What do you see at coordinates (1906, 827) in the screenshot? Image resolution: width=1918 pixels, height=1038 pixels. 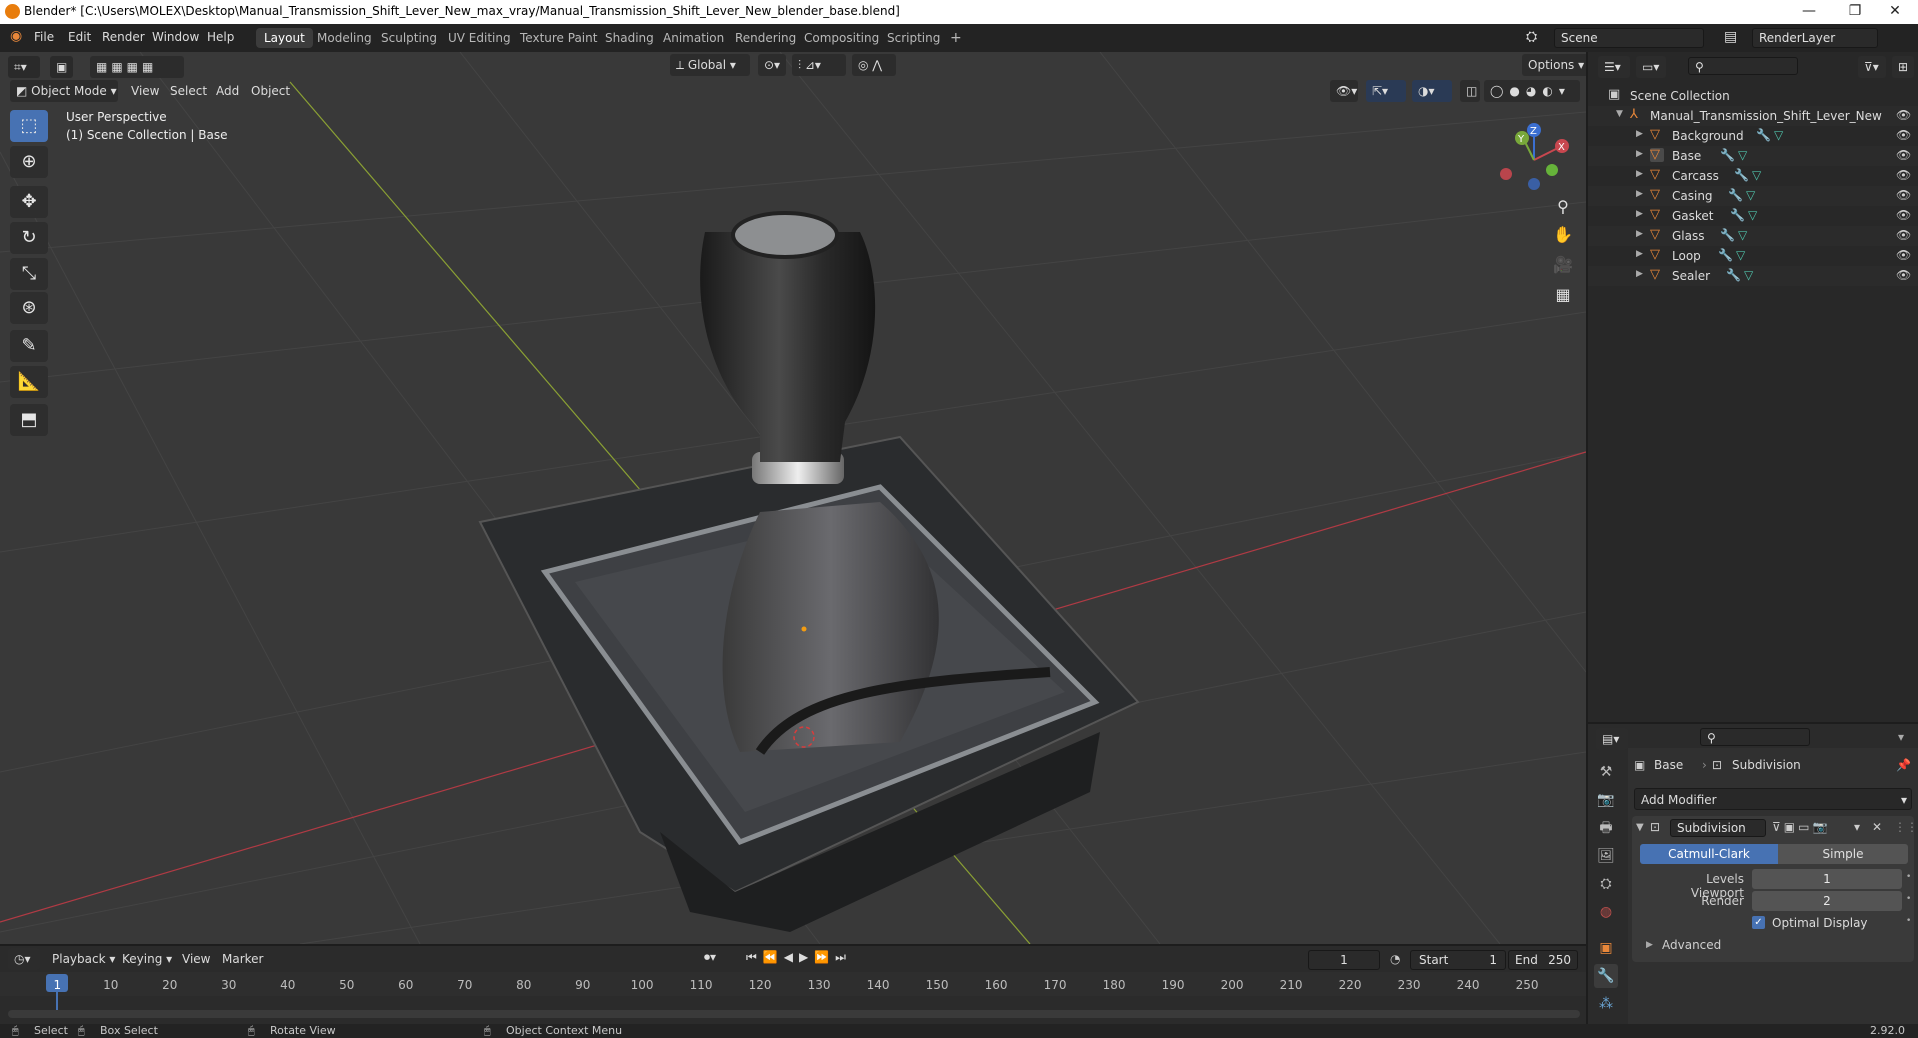 I see `drag-handle-icon: ⋮⋮` at bounding box center [1906, 827].